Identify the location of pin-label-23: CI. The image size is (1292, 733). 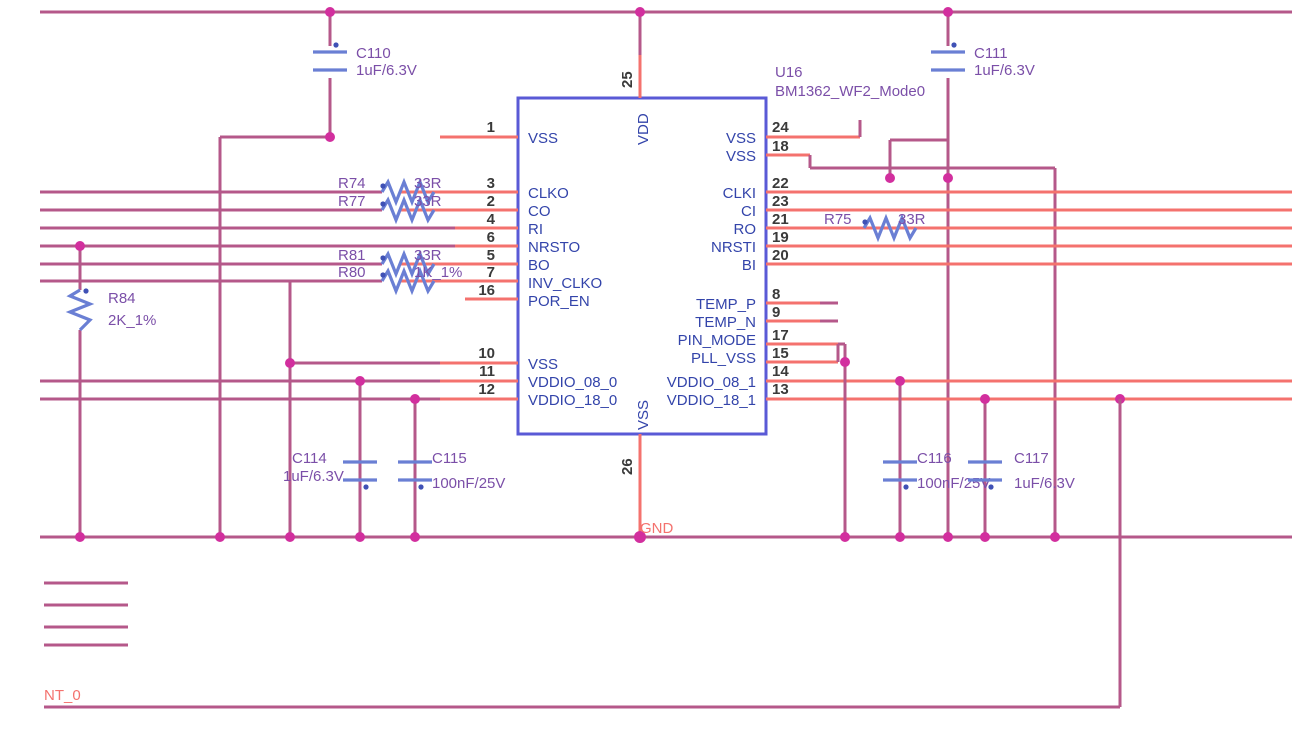
(748, 211).